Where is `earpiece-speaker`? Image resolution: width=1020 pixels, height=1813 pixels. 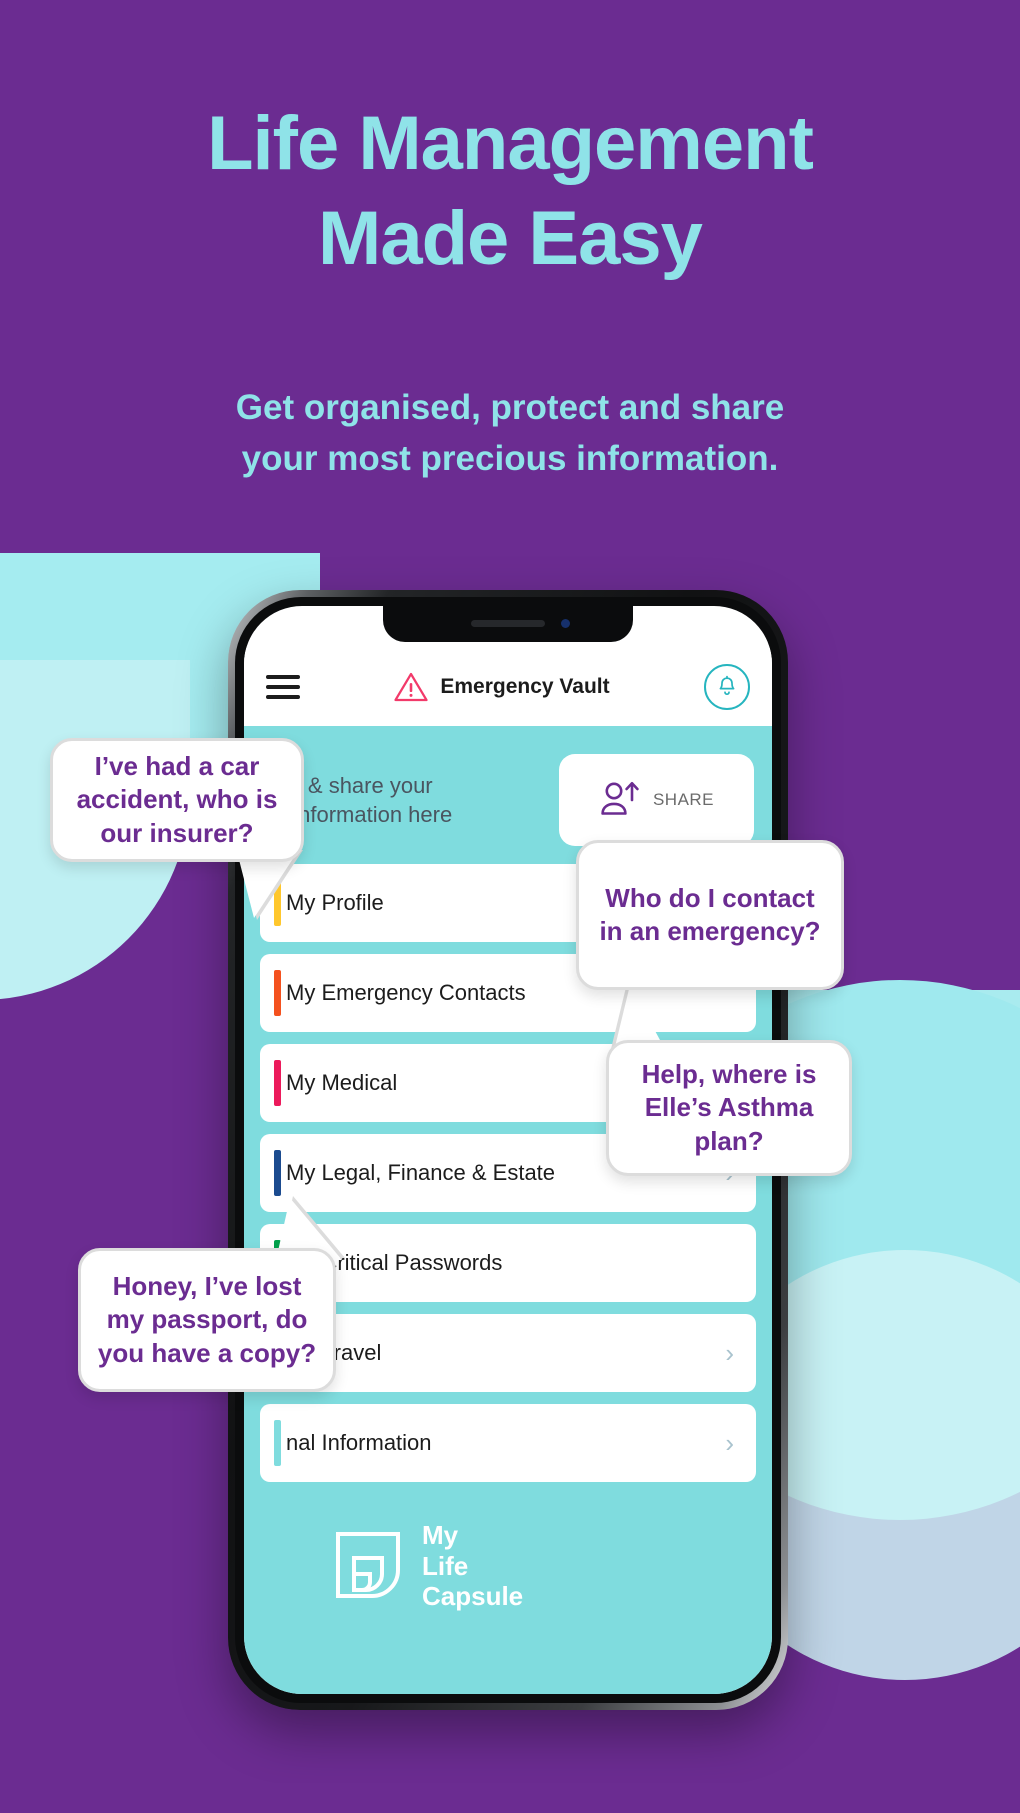
earpiece-speaker is located at coordinates (508, 623).